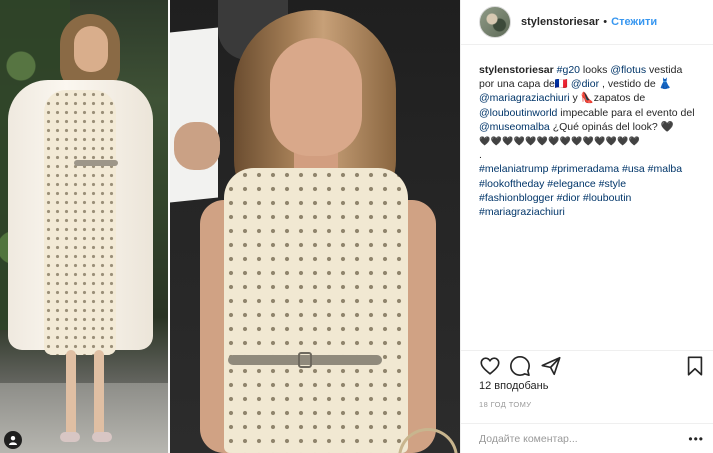 This screenshot has height=453, width=713. I want to click on caption-text: zapatos de, so click(619, 98).